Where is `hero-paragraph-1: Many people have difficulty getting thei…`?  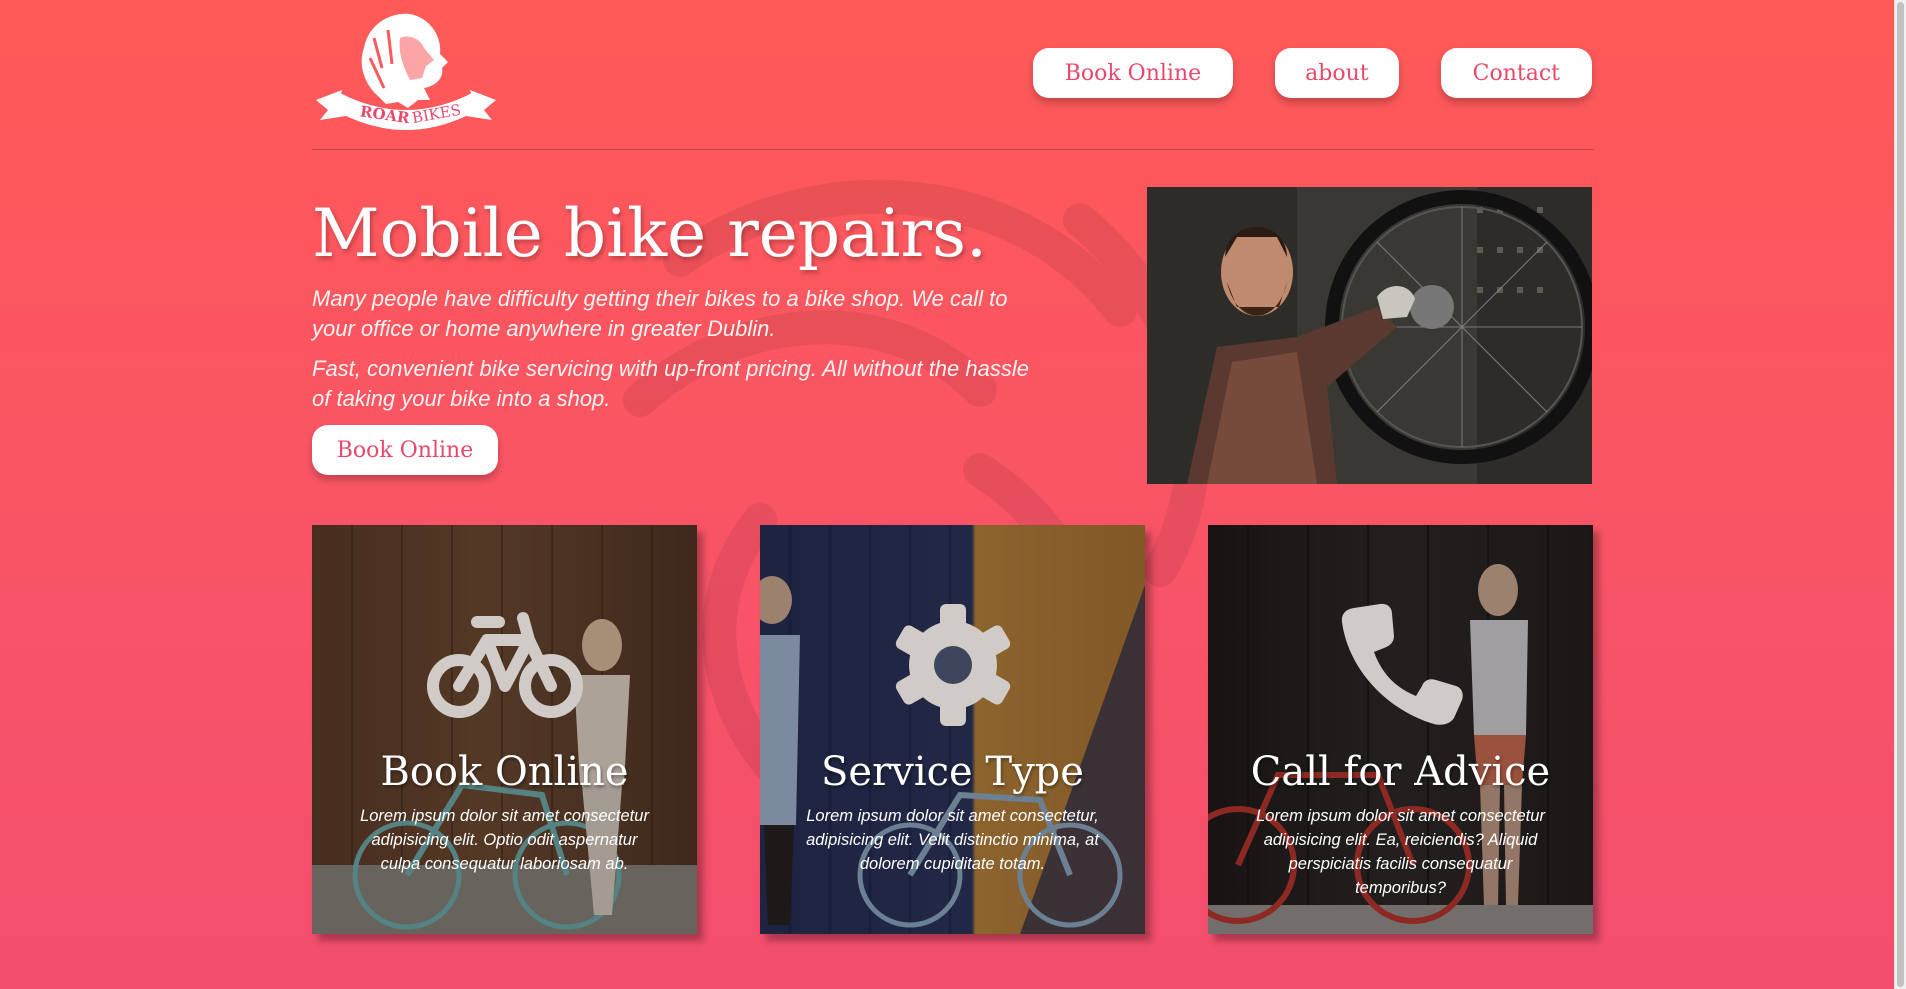
hero-paragraph-1: Many people have difficulty getting thei… is located at coordinates (660, 313).